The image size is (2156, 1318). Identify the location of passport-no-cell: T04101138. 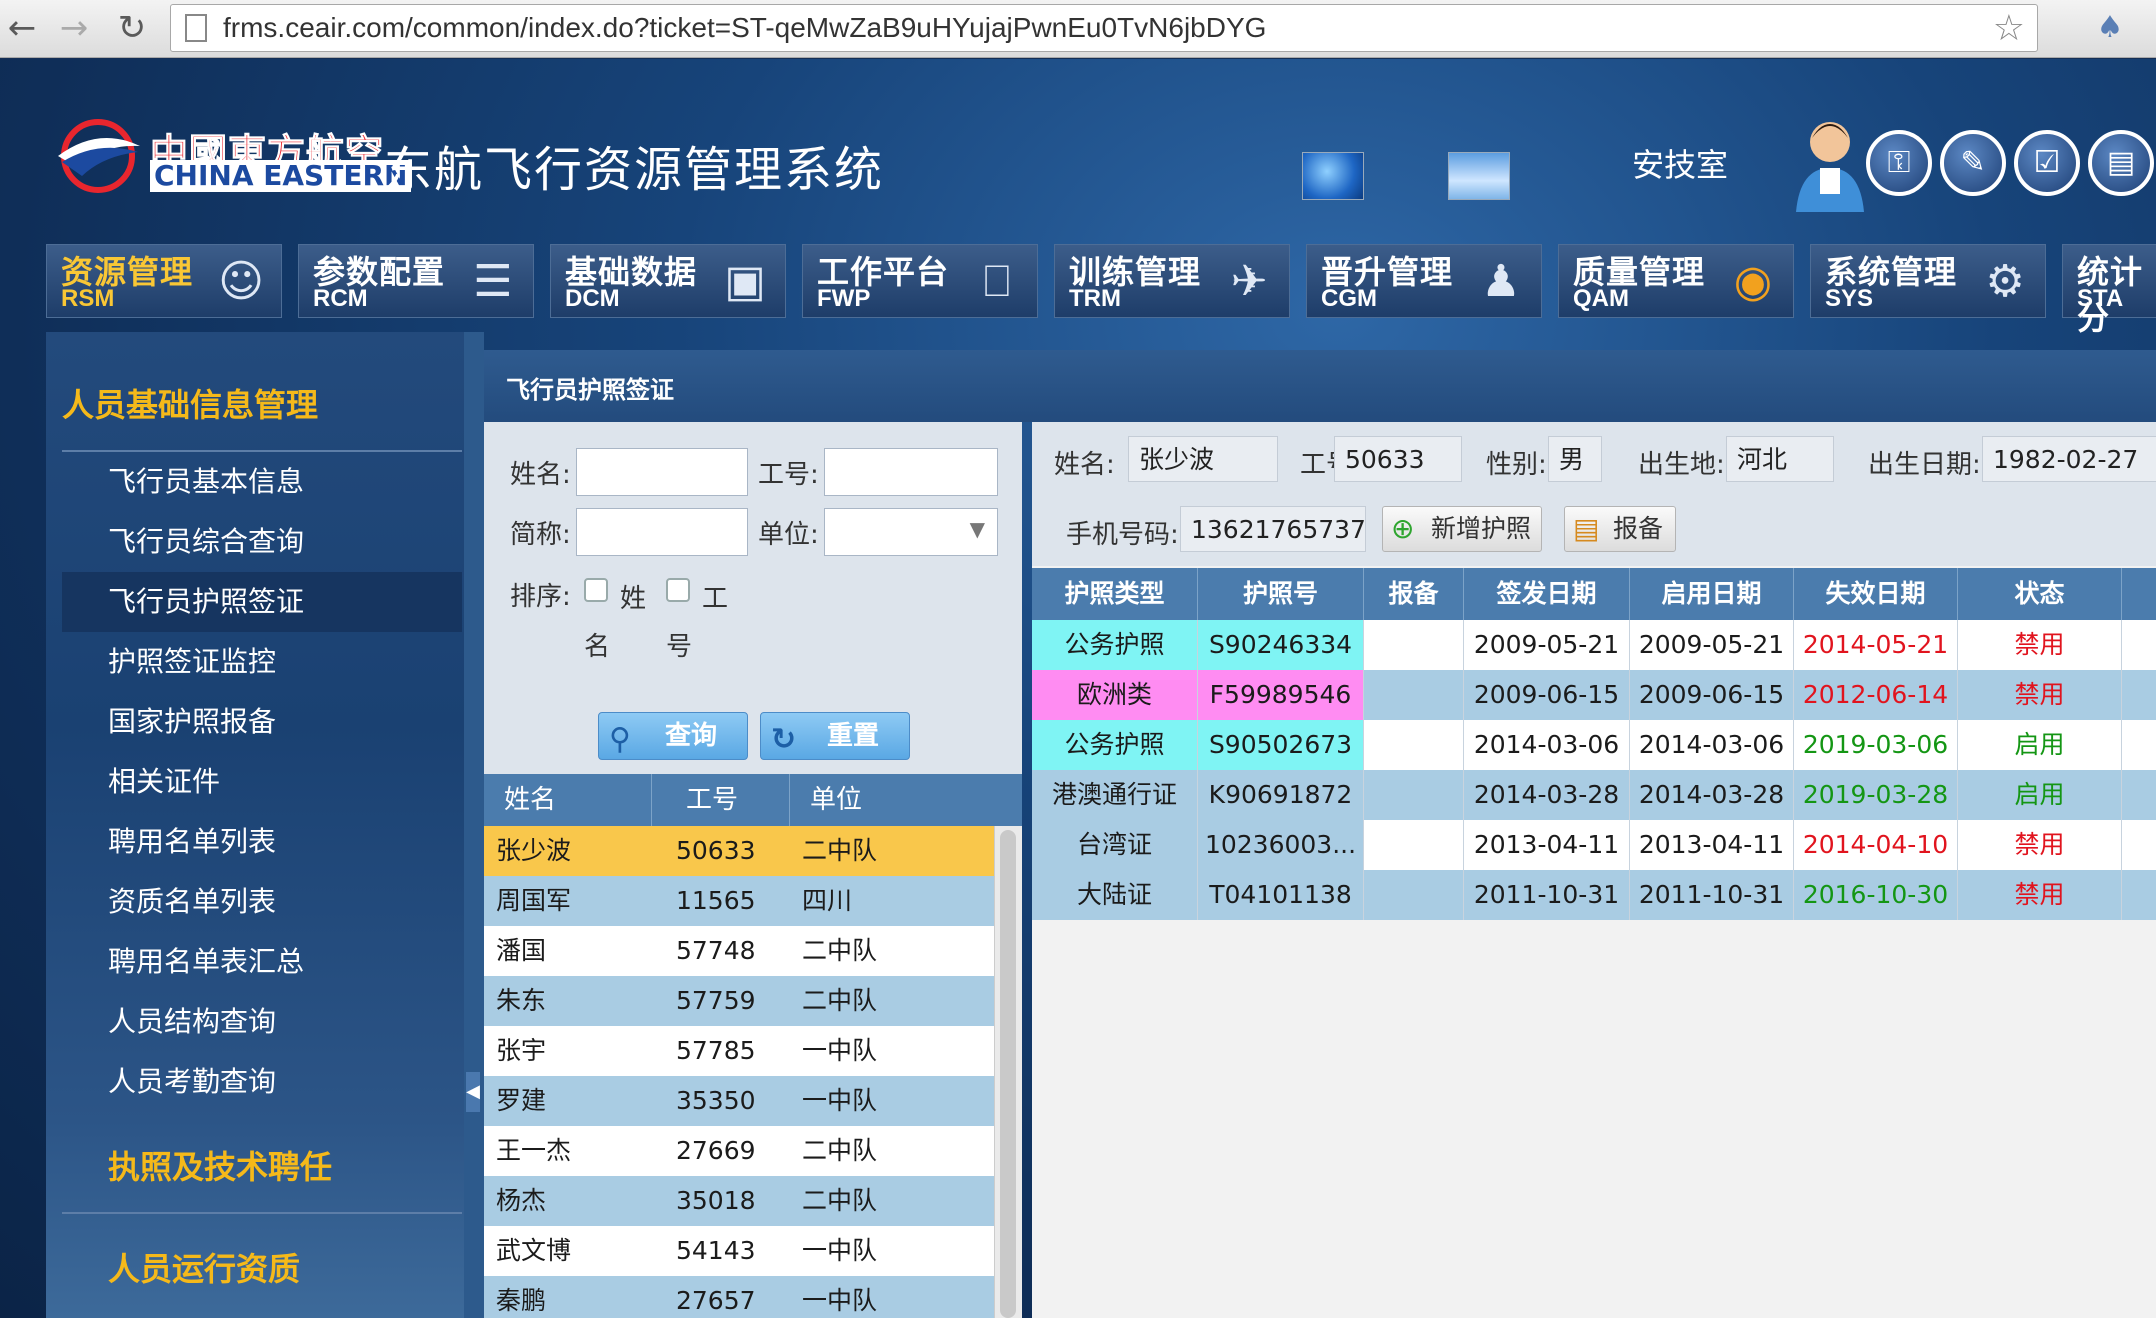
(1281, 895).